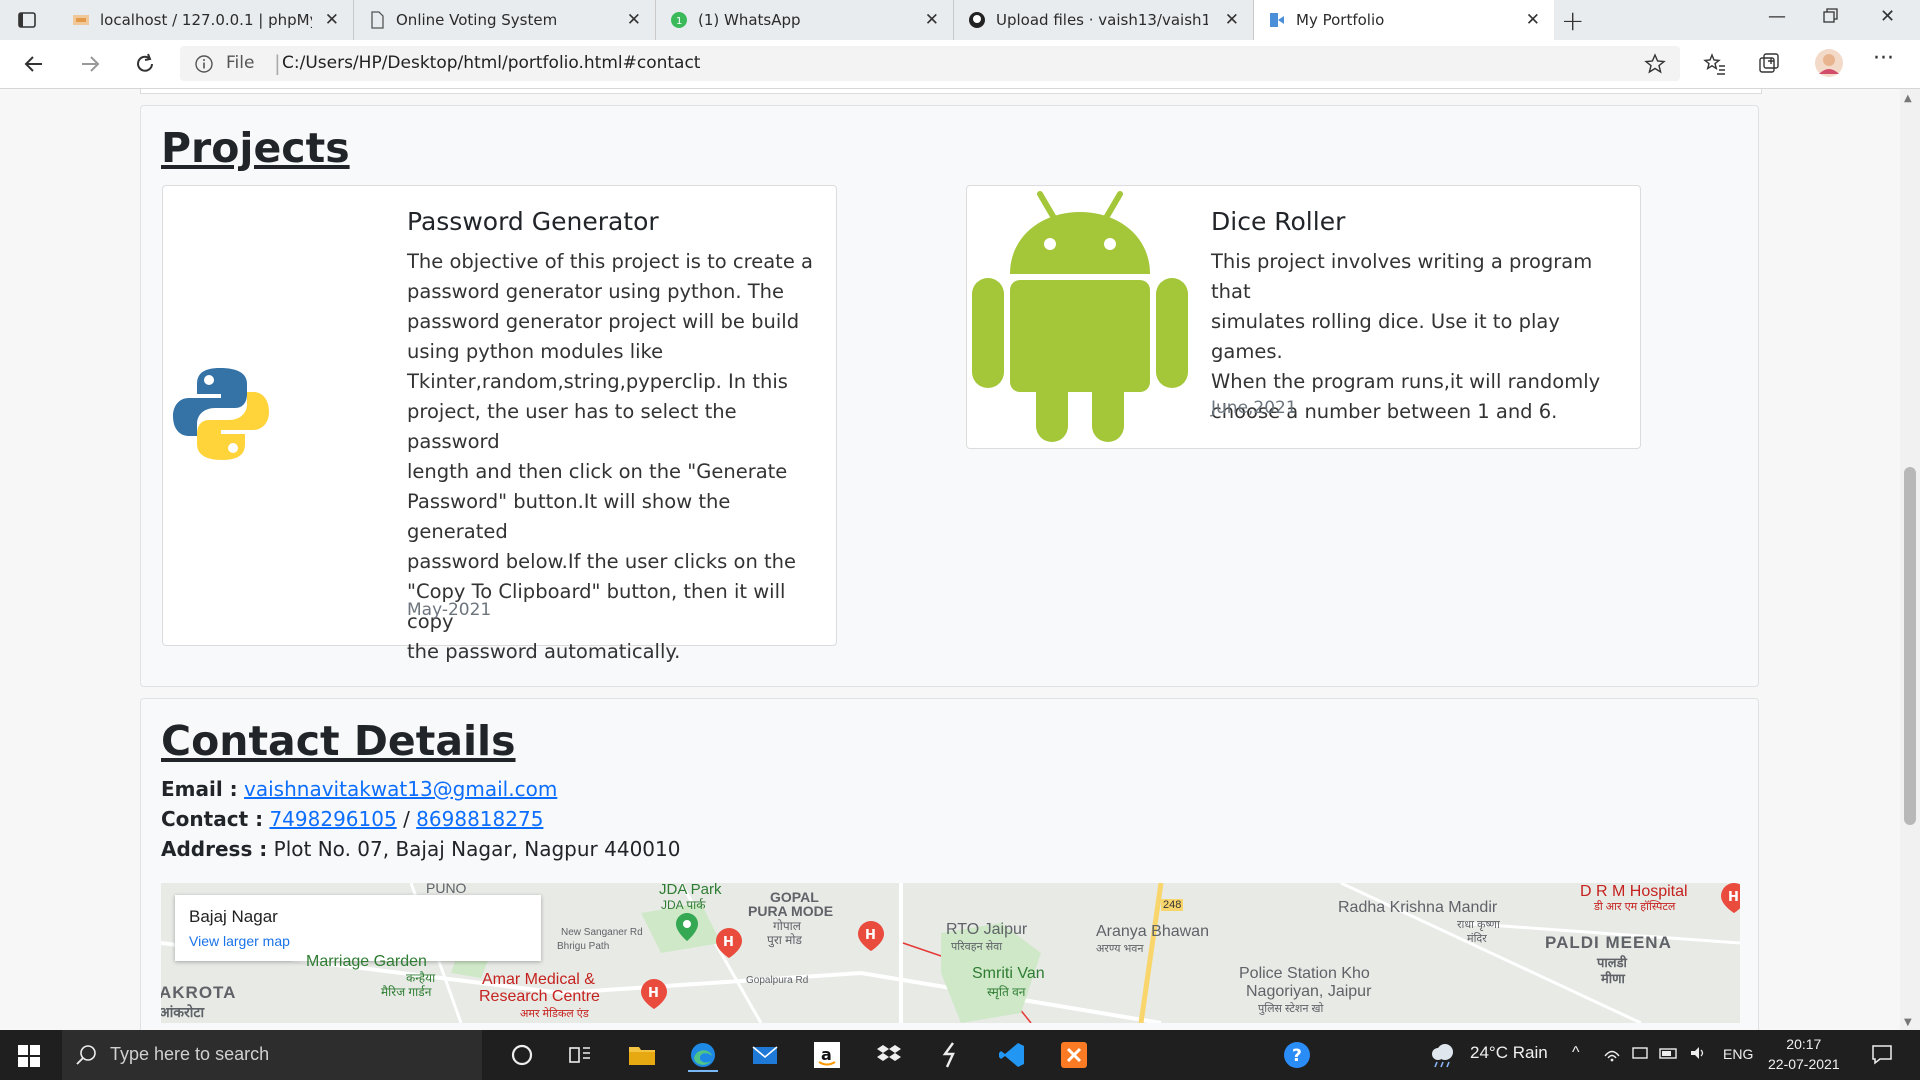  Describe the element at coordinates (1640, 1054) in the screenshot. I see `onedrive-icon` at that location.